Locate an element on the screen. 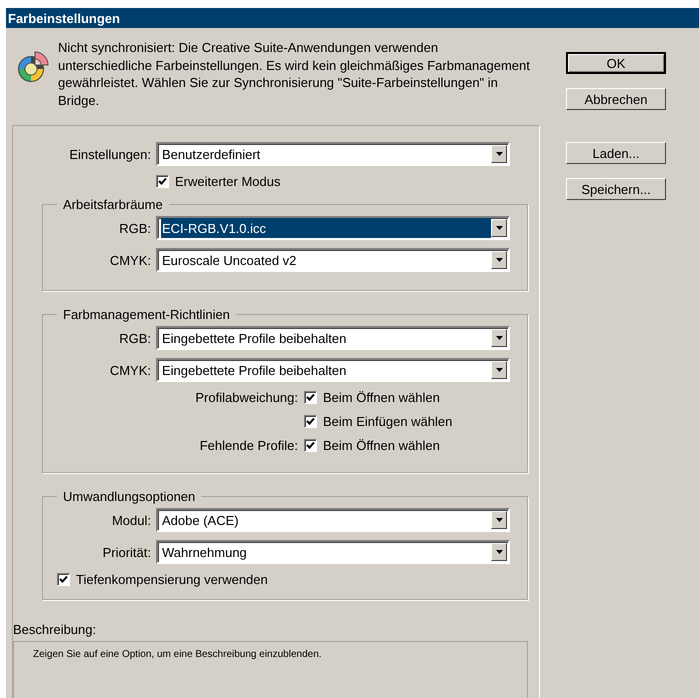 The width and height of the screenshot is (699, 698). profile-dropdown: Adobe (ACE) is located at coordinates (333, 520).